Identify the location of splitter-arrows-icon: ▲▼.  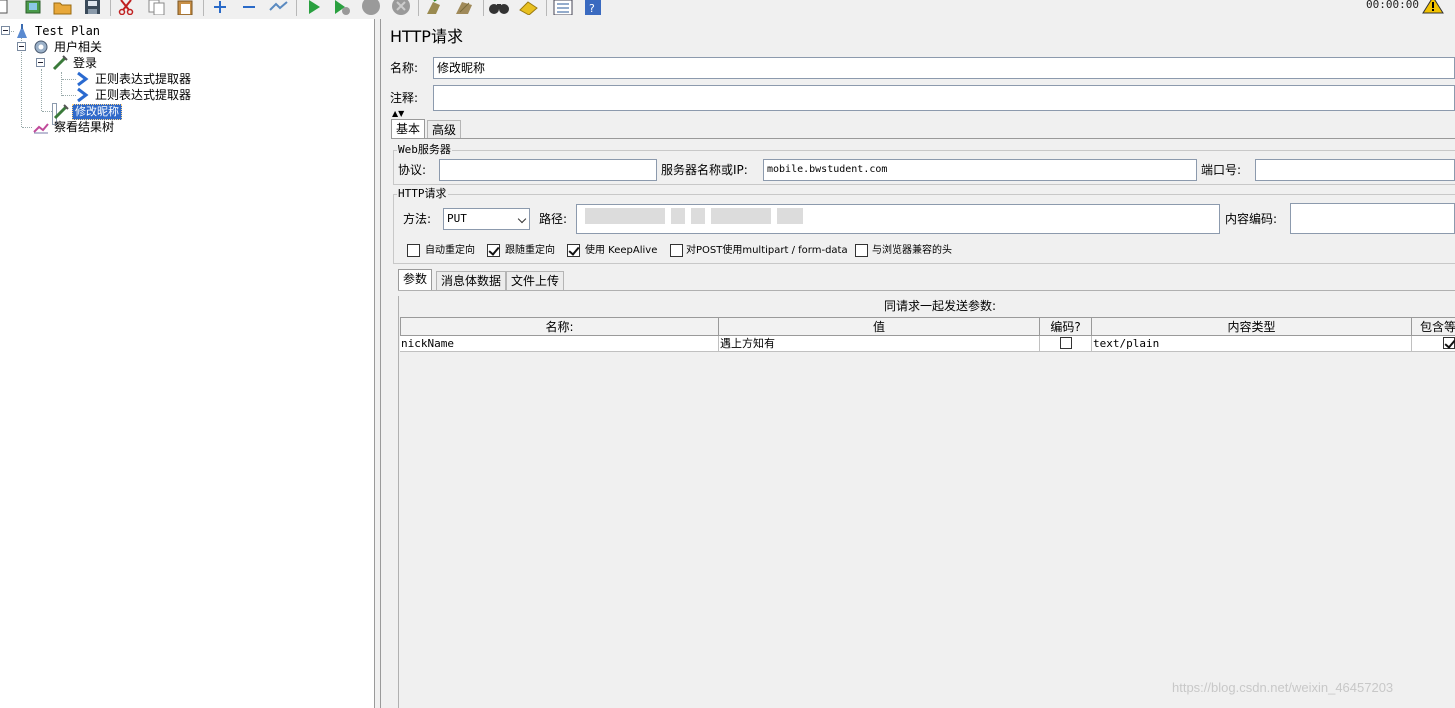
(398, 114).